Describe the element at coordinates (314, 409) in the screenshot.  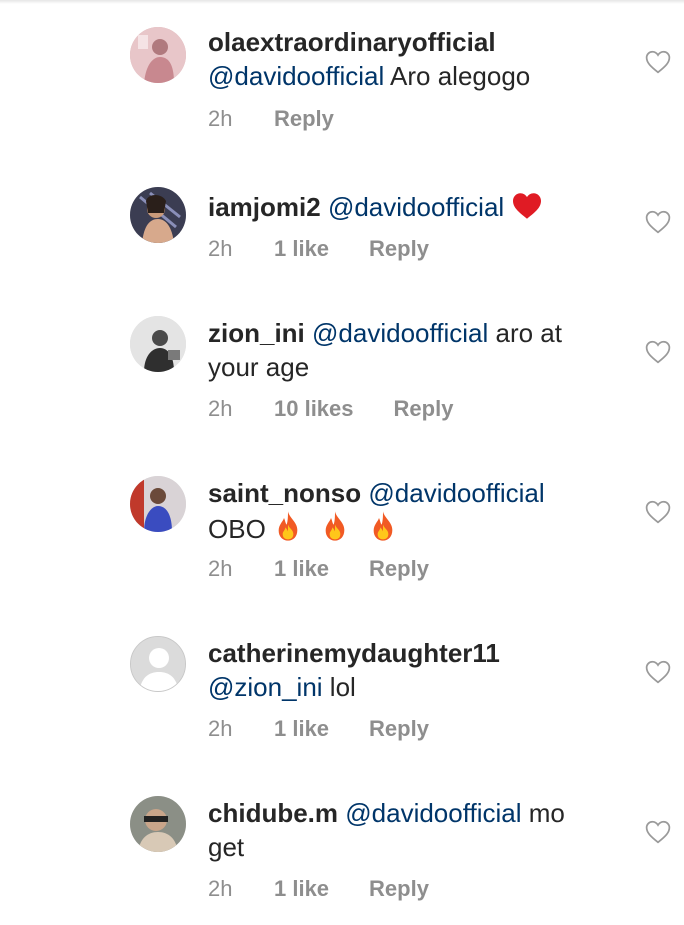
I see `likes-count: 10 likes` at that location.